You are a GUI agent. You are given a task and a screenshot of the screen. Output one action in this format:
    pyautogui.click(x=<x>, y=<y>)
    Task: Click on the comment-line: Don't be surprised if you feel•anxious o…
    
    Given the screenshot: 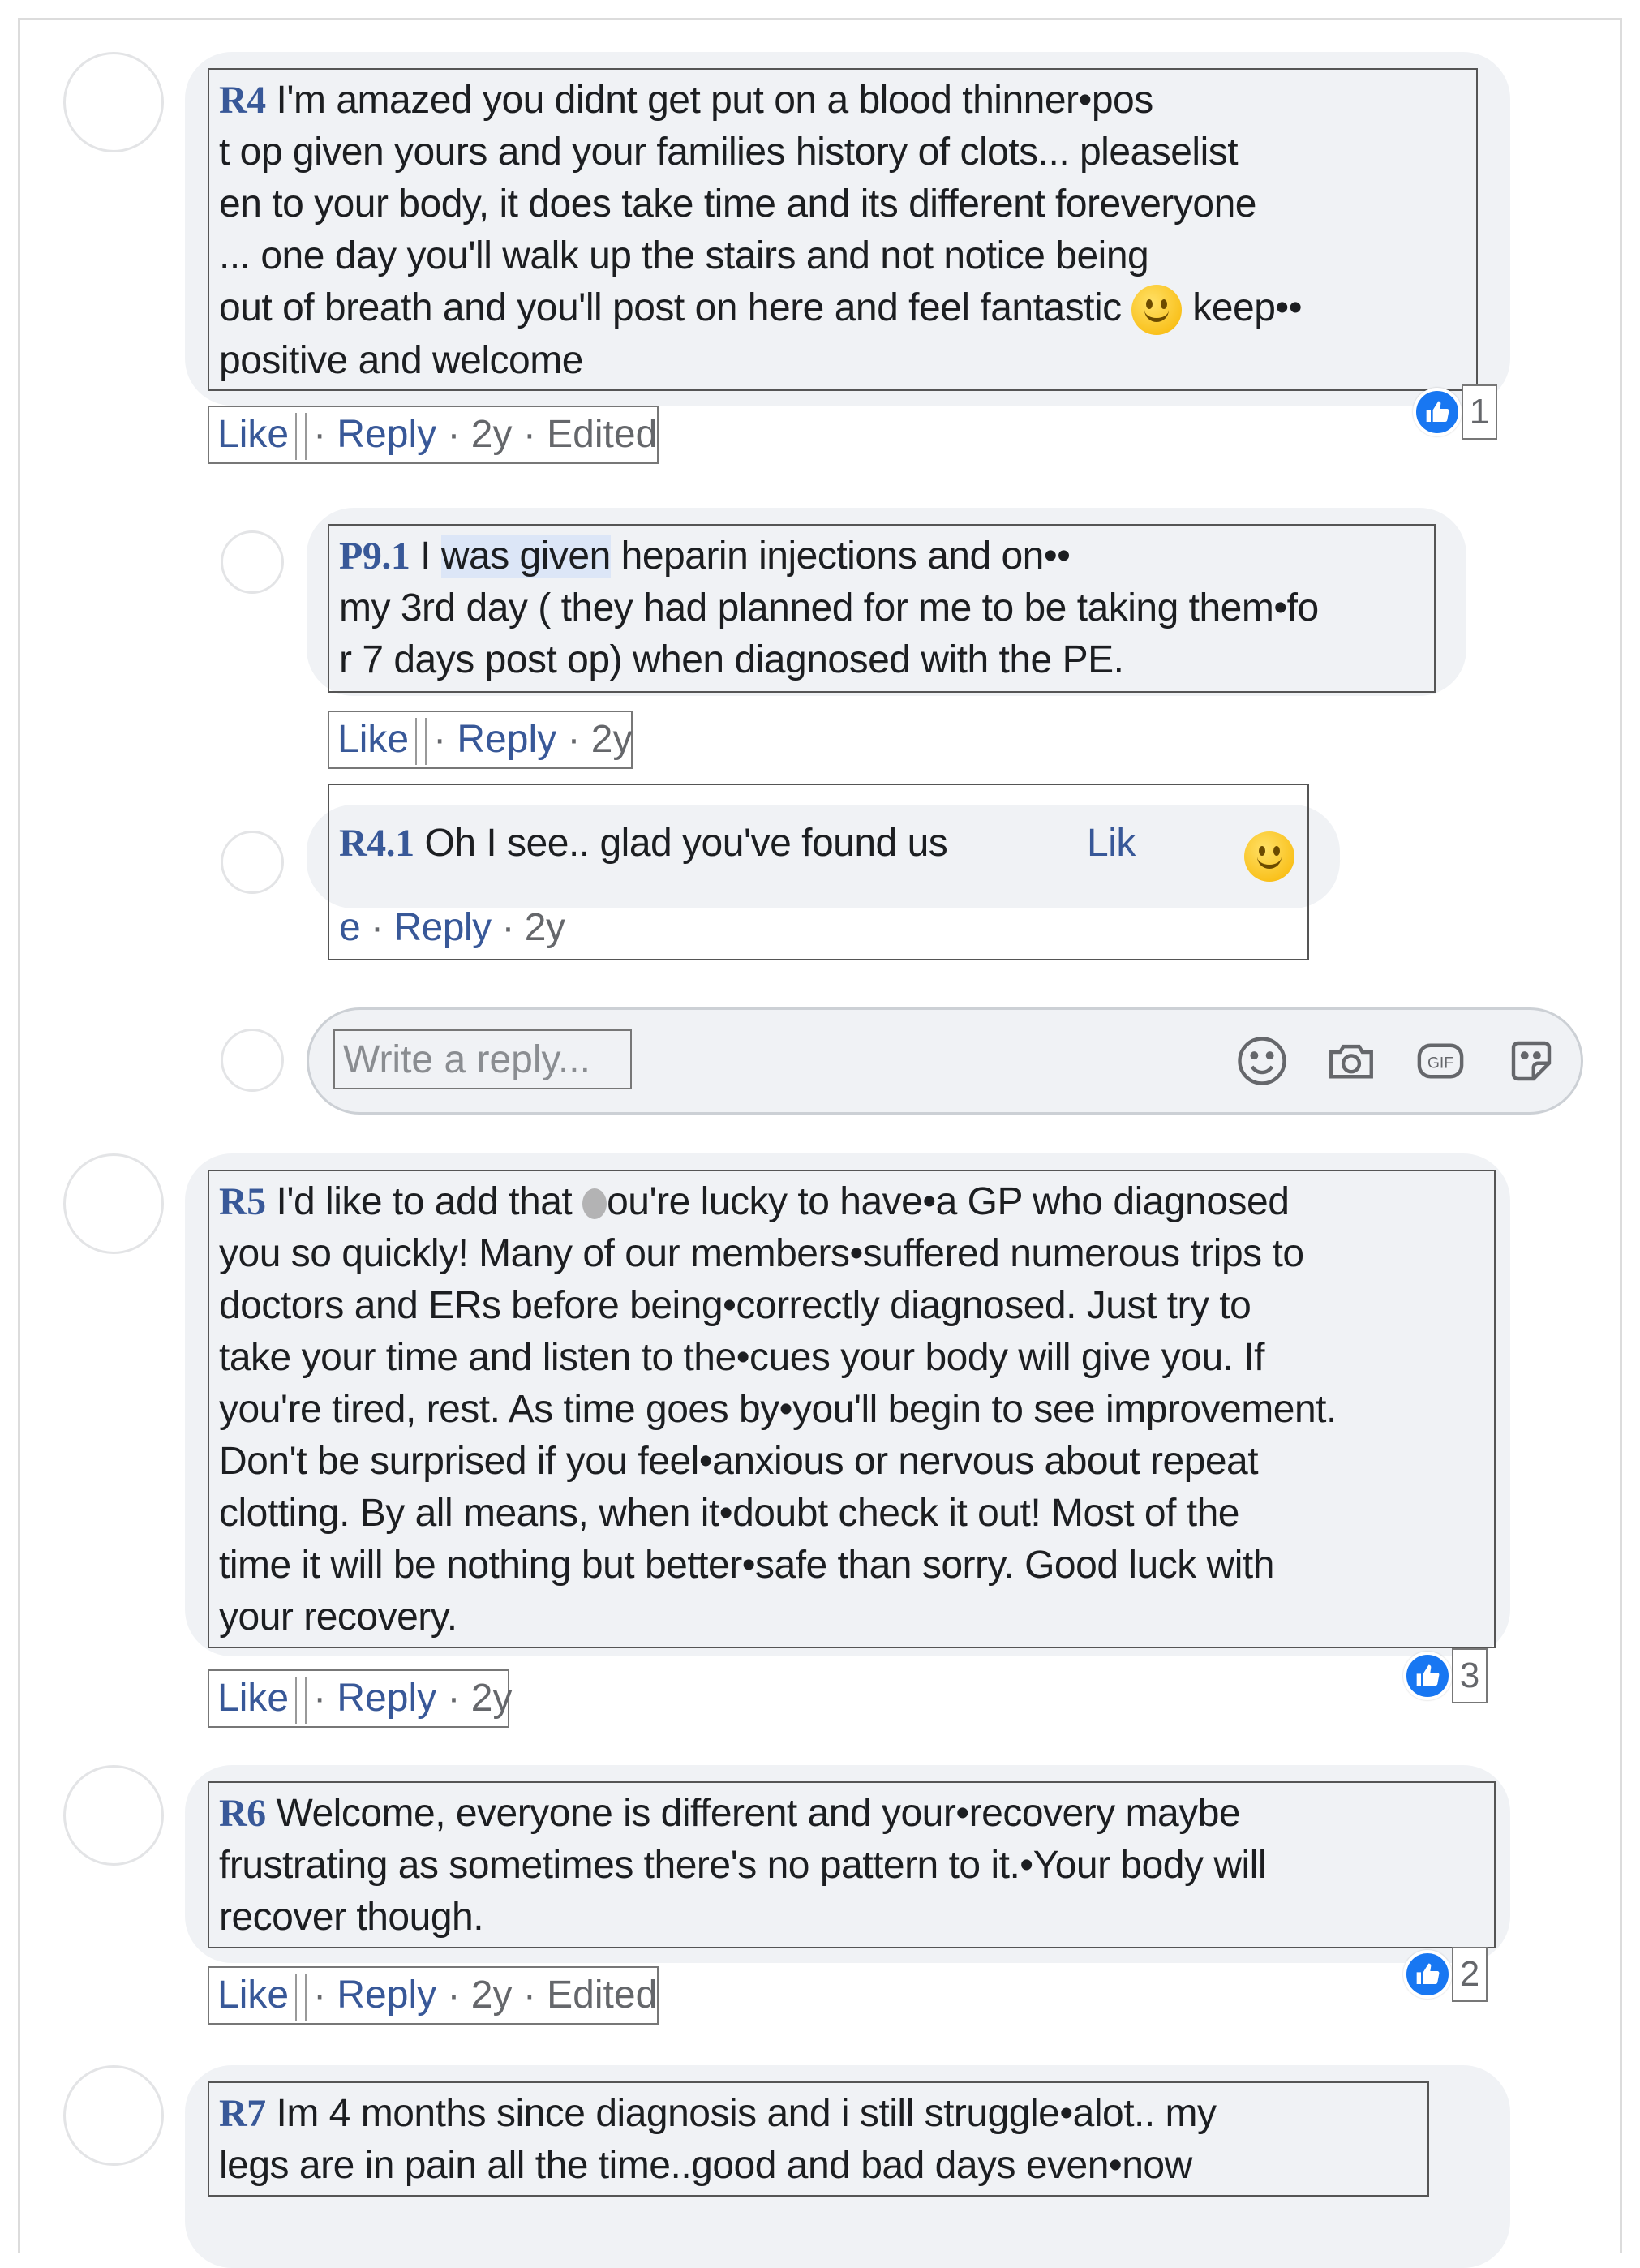 What is the action you would take?
    pyautogui.click(x=739, y=1461)
    